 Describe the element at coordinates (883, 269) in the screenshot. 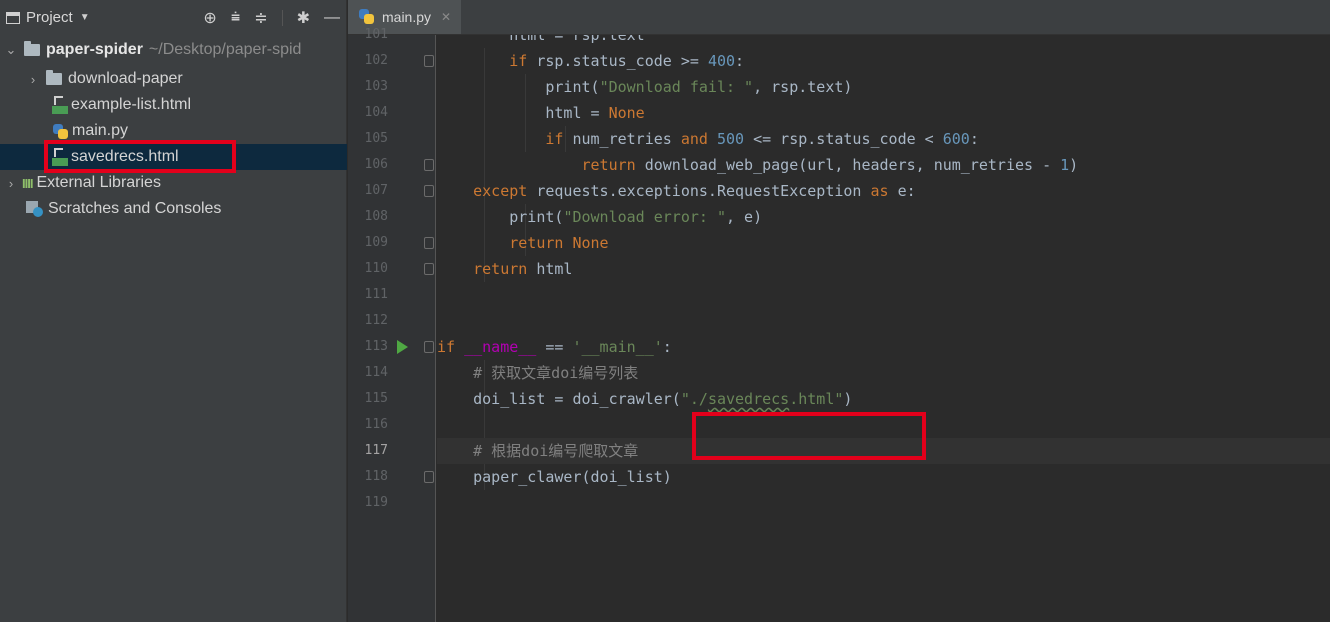

I see `code-line: return html` at that location.